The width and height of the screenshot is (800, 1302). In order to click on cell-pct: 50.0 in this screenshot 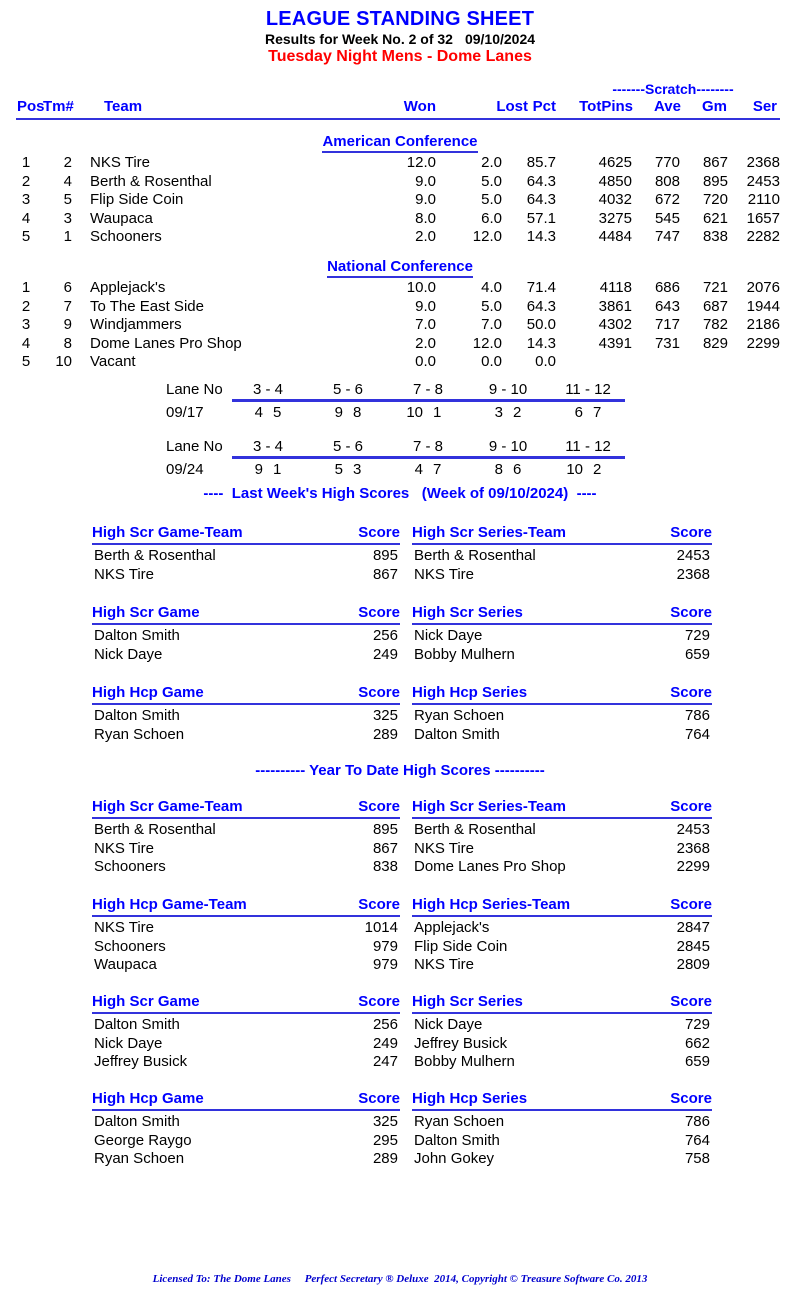, I will do `click(541, 325)`.